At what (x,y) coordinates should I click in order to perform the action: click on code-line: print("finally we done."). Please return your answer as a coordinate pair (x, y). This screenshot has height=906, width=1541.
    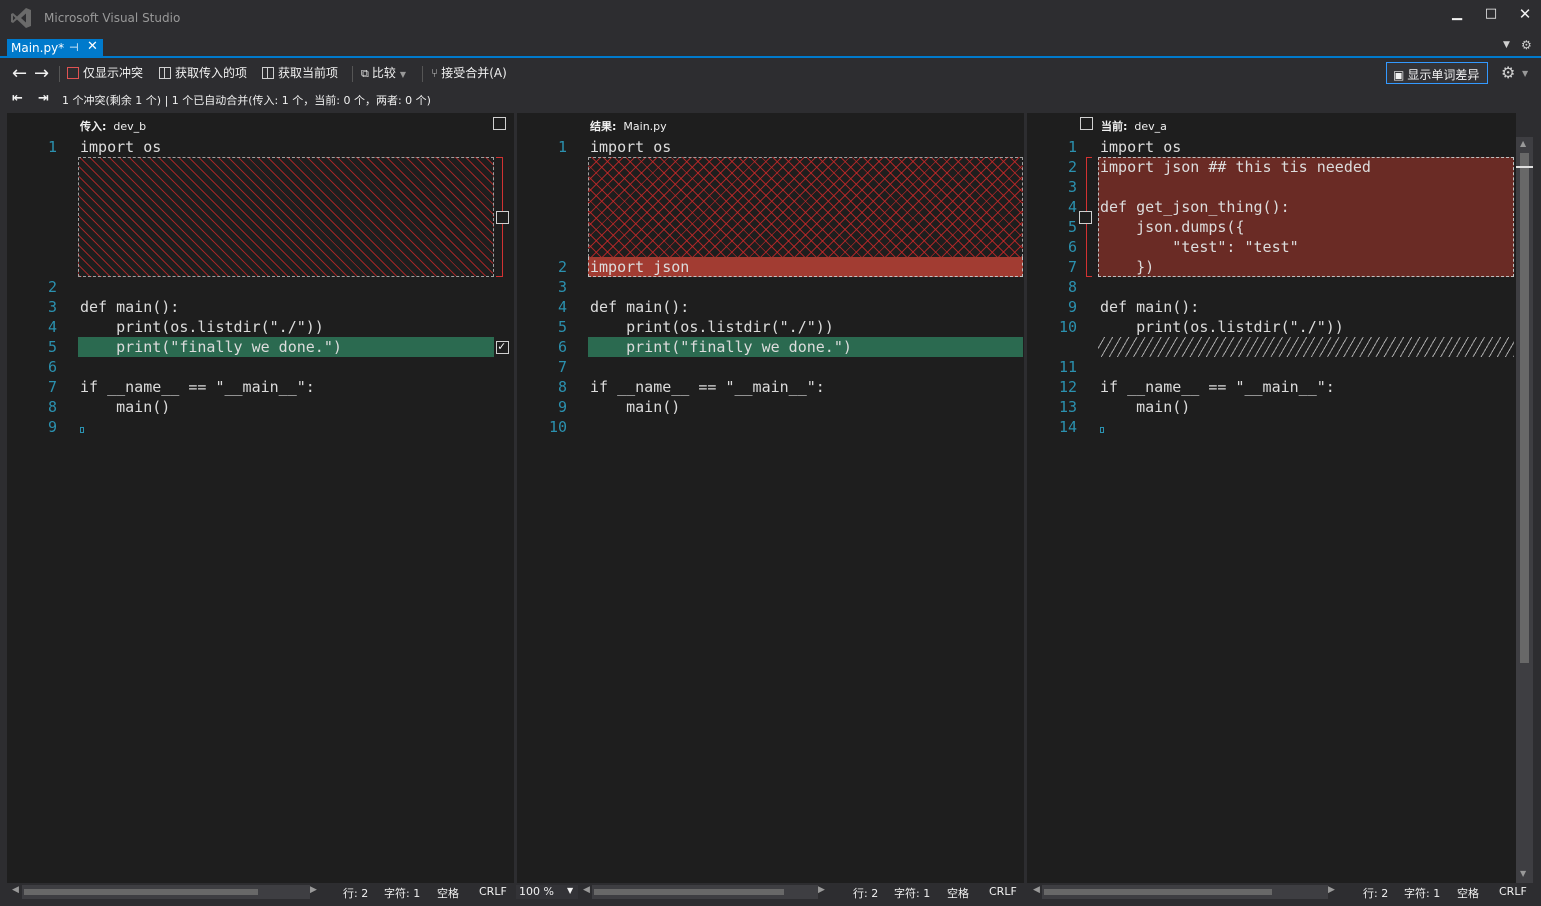
    Looking at the image, I should click on (721, 347).